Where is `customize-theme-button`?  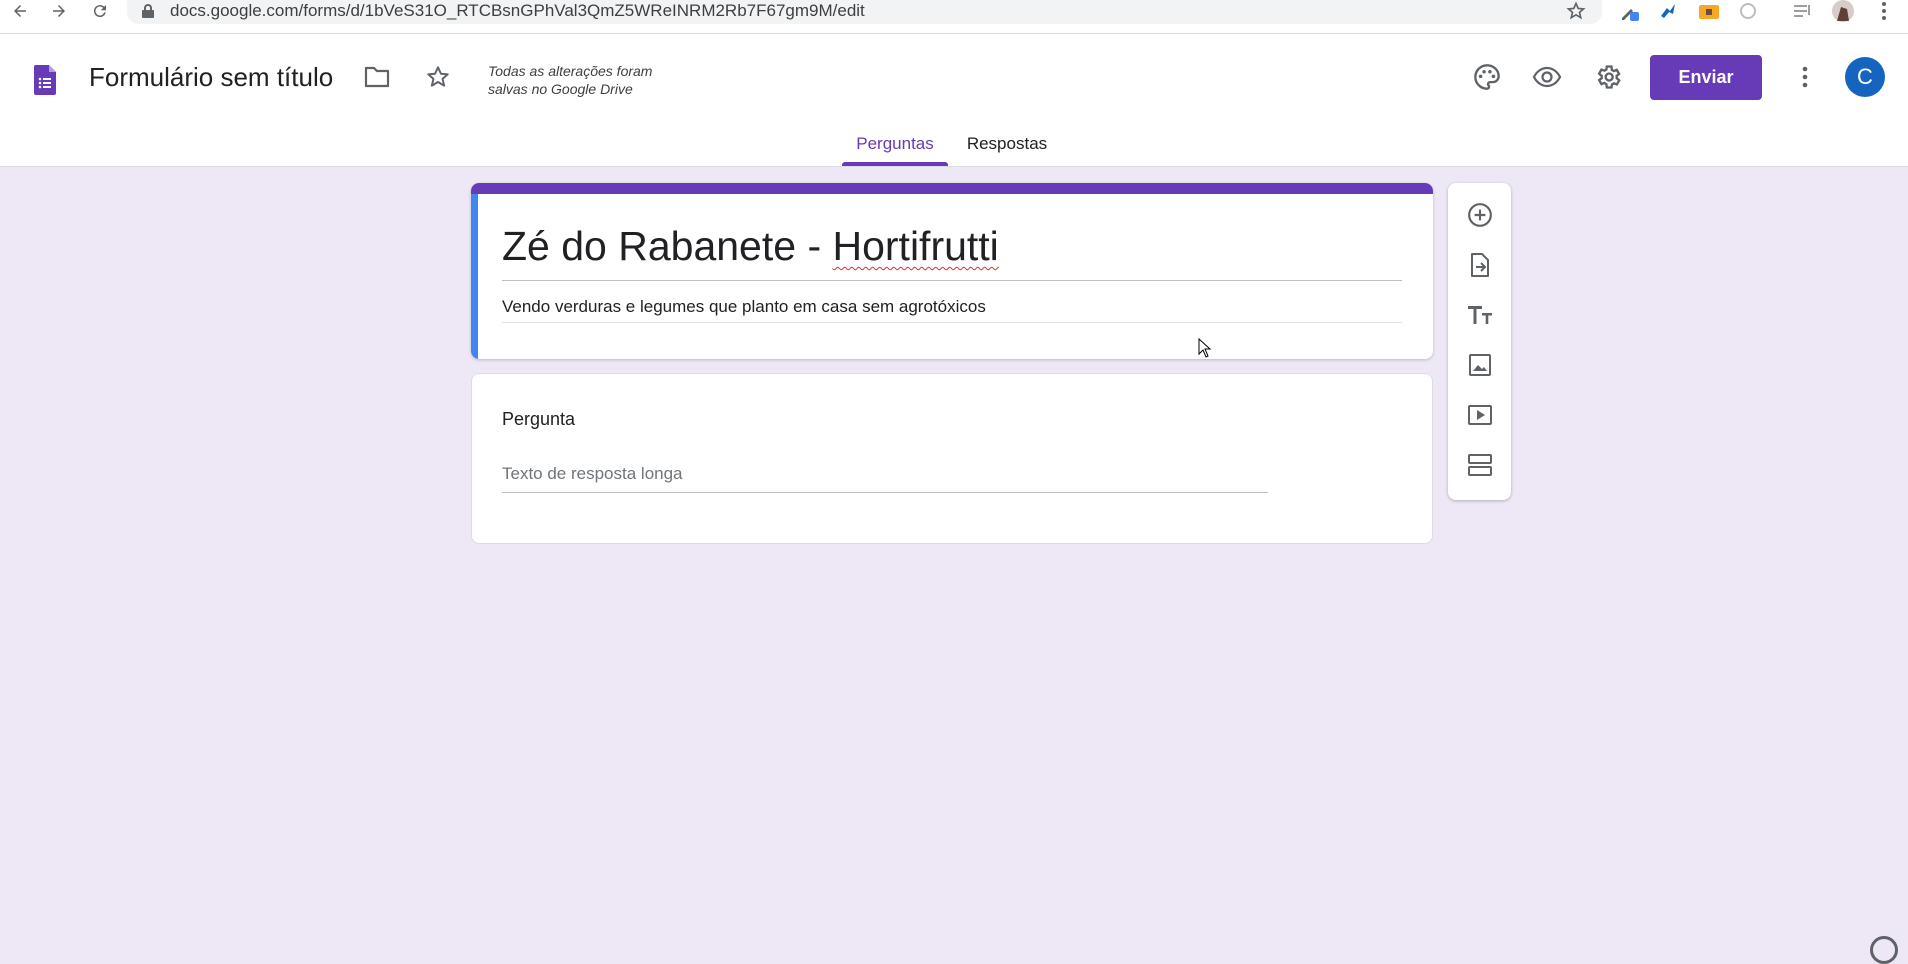 customize-theme-button is located at coordinates (1487, 77).